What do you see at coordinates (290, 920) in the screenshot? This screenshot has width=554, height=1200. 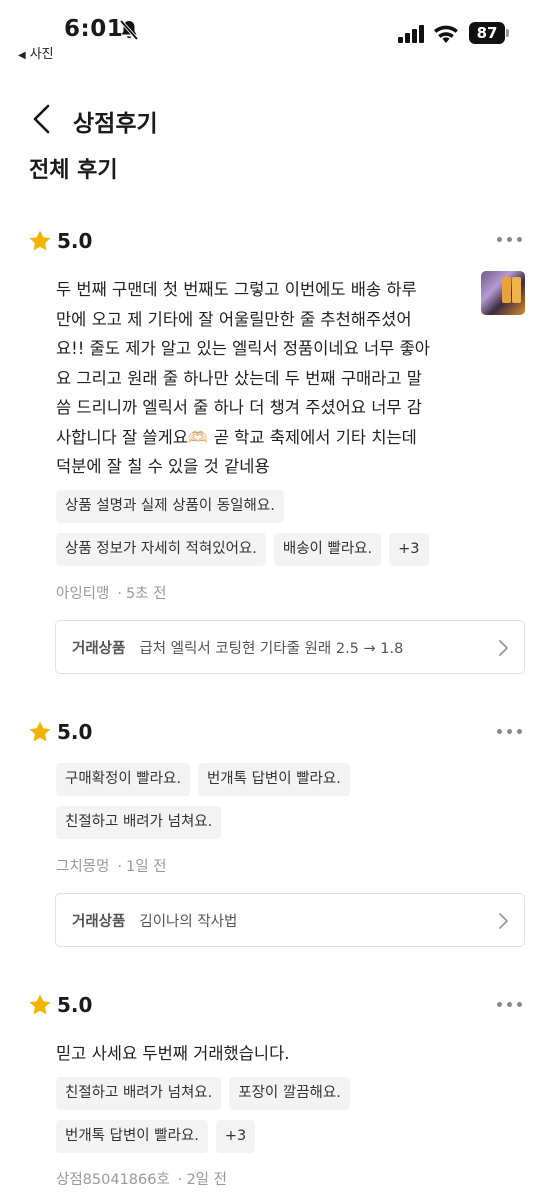 I see `traded-product-link: 거래상품 김이나의 작사법` at bounding box center [290, 920].